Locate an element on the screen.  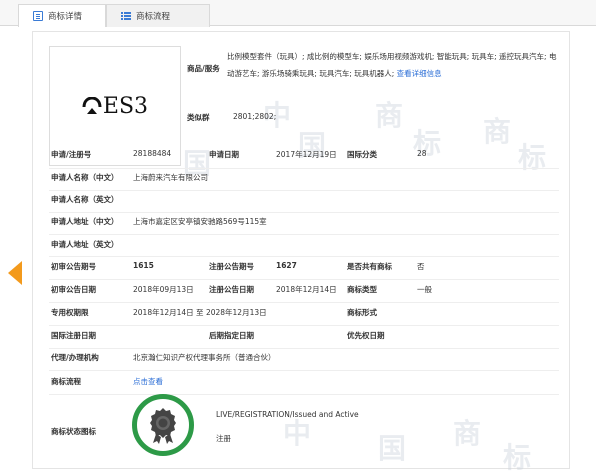
reg-pub-no-label: 注册公告期号 is located at coordinates (231, 266).